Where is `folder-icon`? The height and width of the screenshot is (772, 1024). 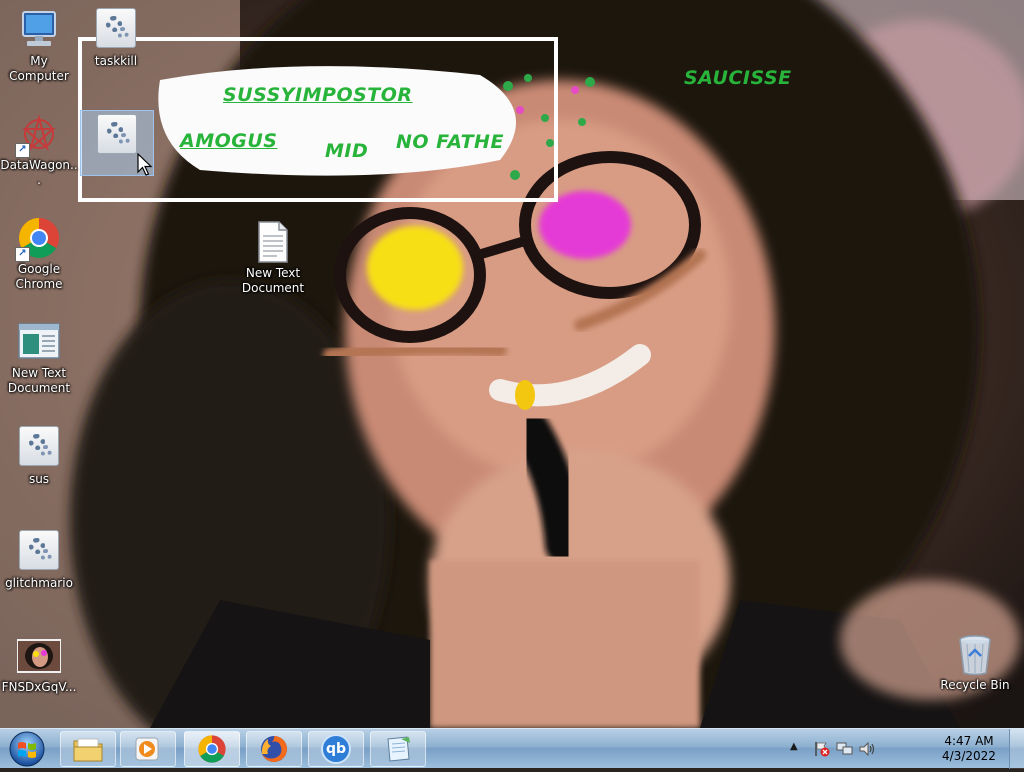 folder-icon is located at coordinates (88, 750).